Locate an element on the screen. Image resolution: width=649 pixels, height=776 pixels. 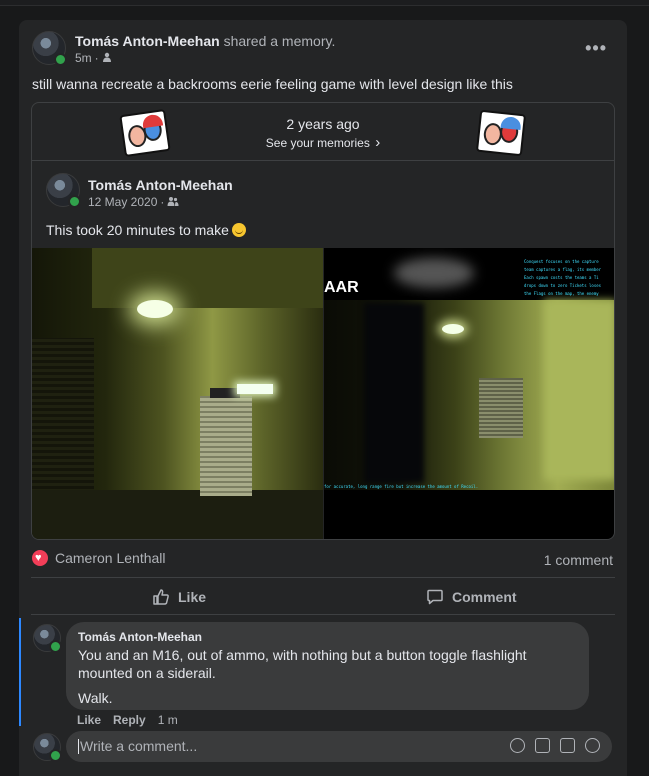
post-header: Tomás Anton-Meehan shared a memory. is located at coordinates (205, 41).